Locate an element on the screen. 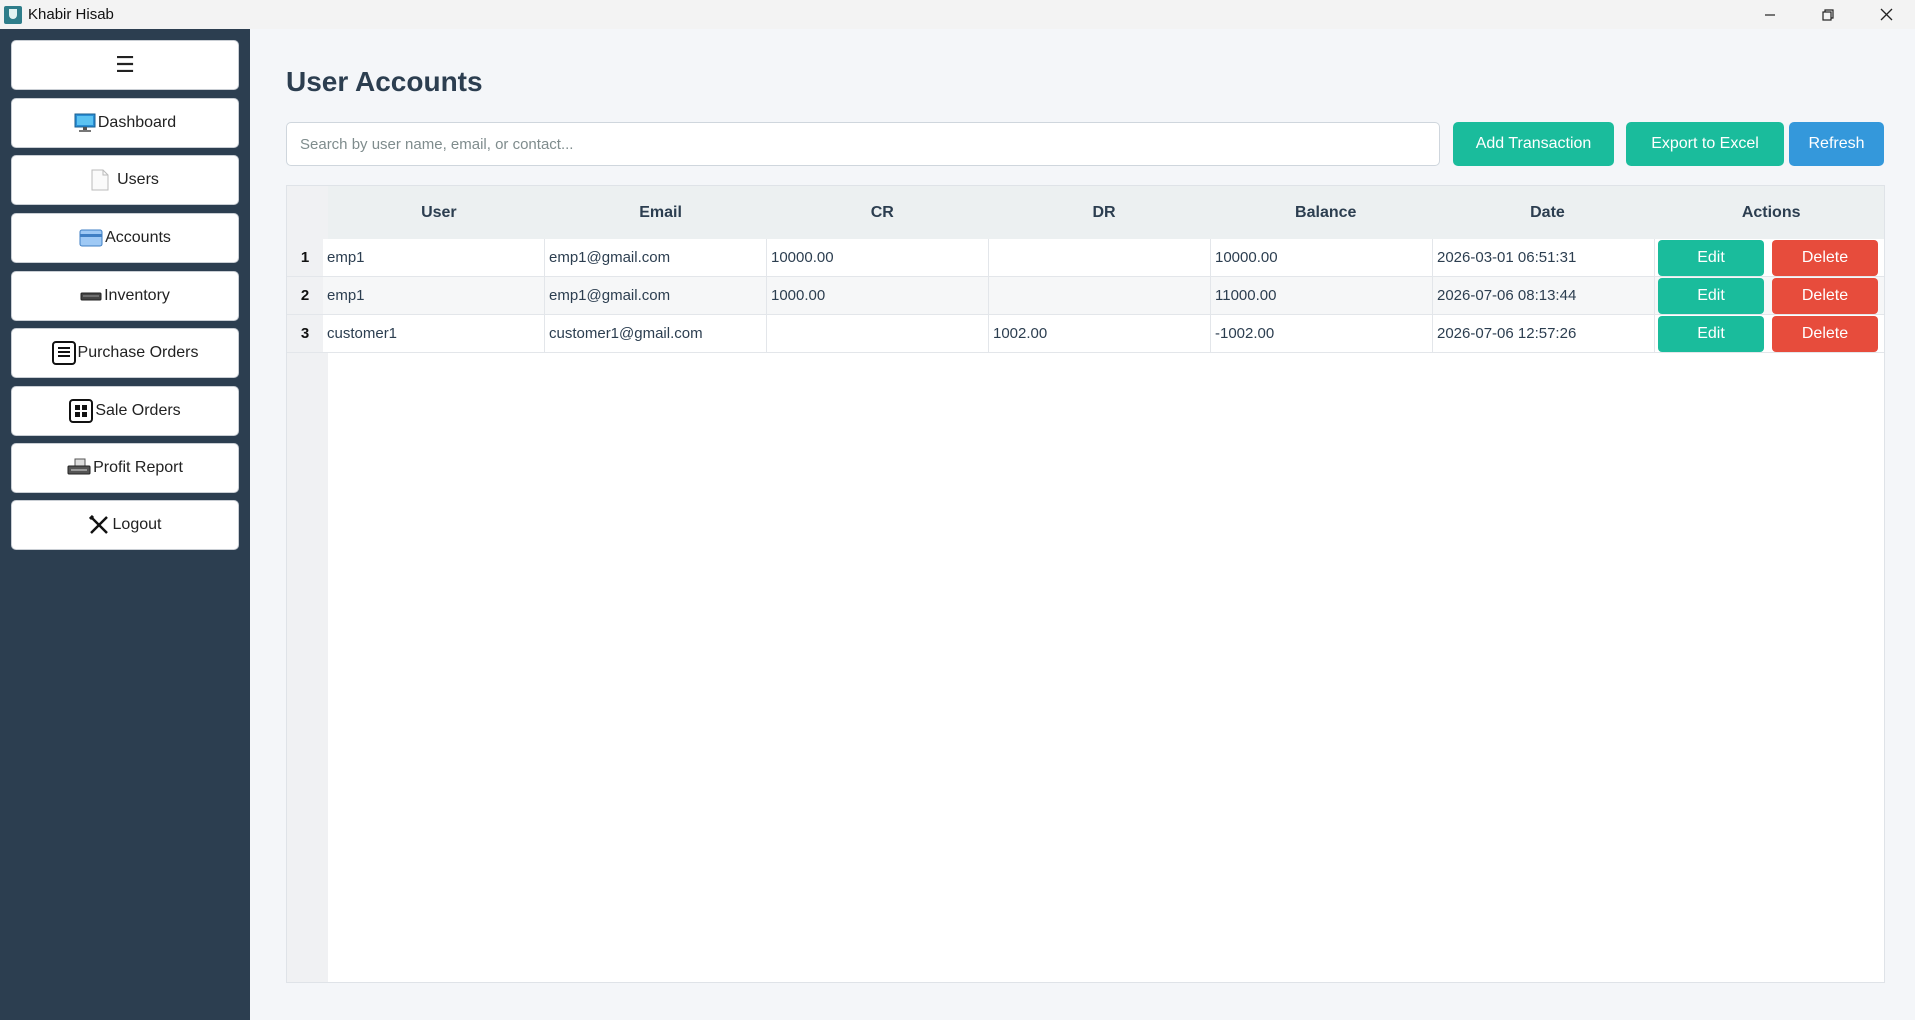 Image resolution: width=1915 pixels, height=1020 pixels. cross-tools-icon is located at coordinates (98, 525).